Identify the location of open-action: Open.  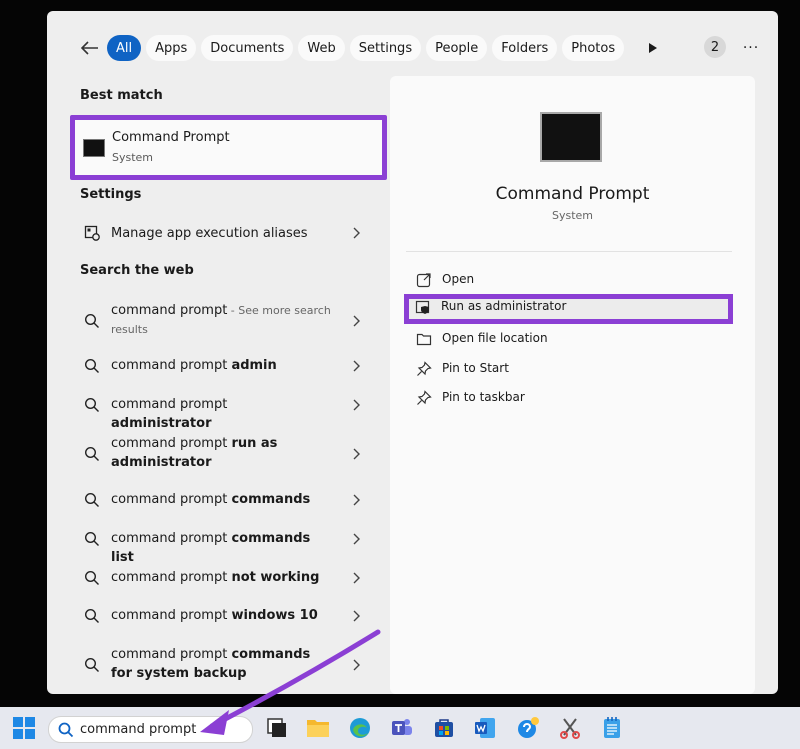
(569, 280).